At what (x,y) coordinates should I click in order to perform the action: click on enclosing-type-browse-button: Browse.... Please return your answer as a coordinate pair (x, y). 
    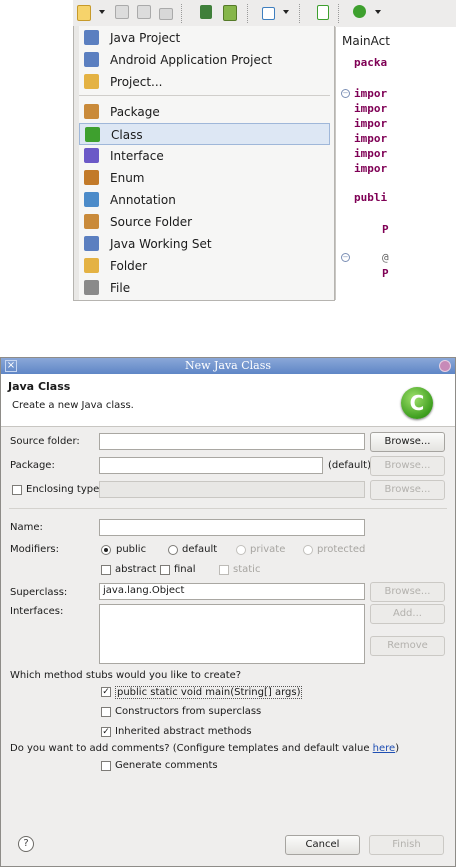
    Looking at the image, I should click on (407, 490).